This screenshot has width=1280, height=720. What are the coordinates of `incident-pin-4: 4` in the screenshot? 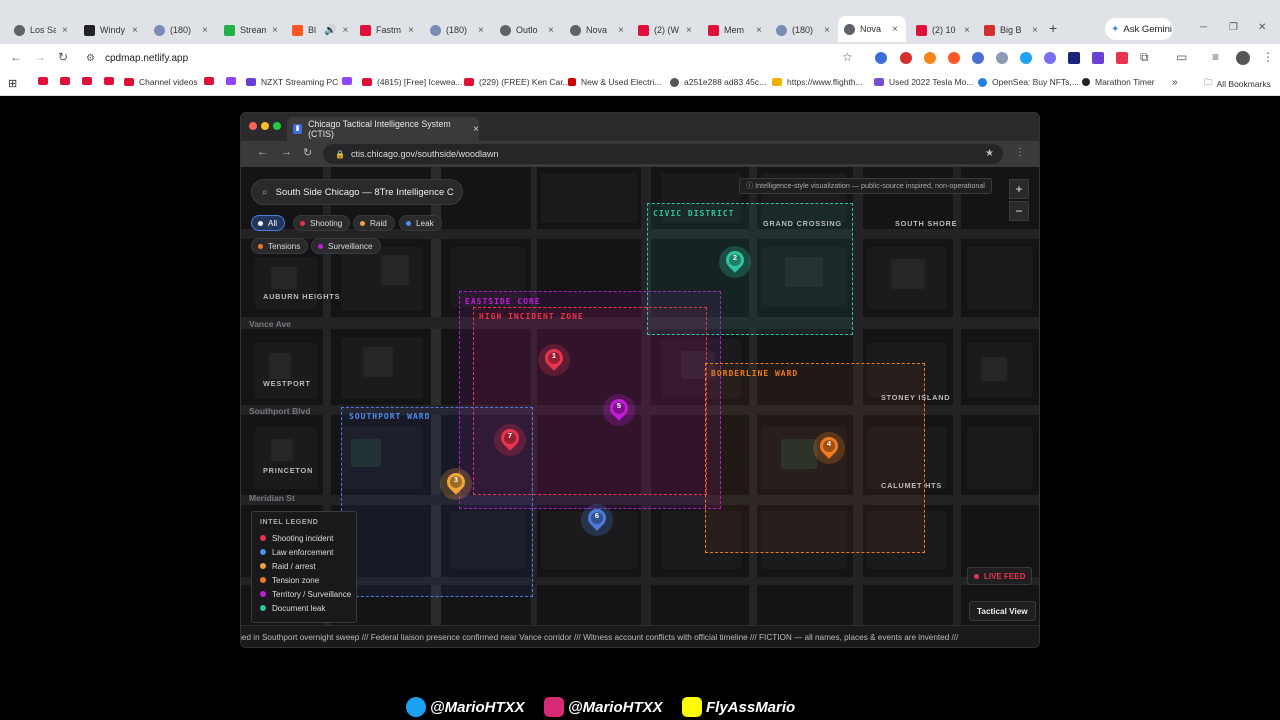 It's located at (829, 448).